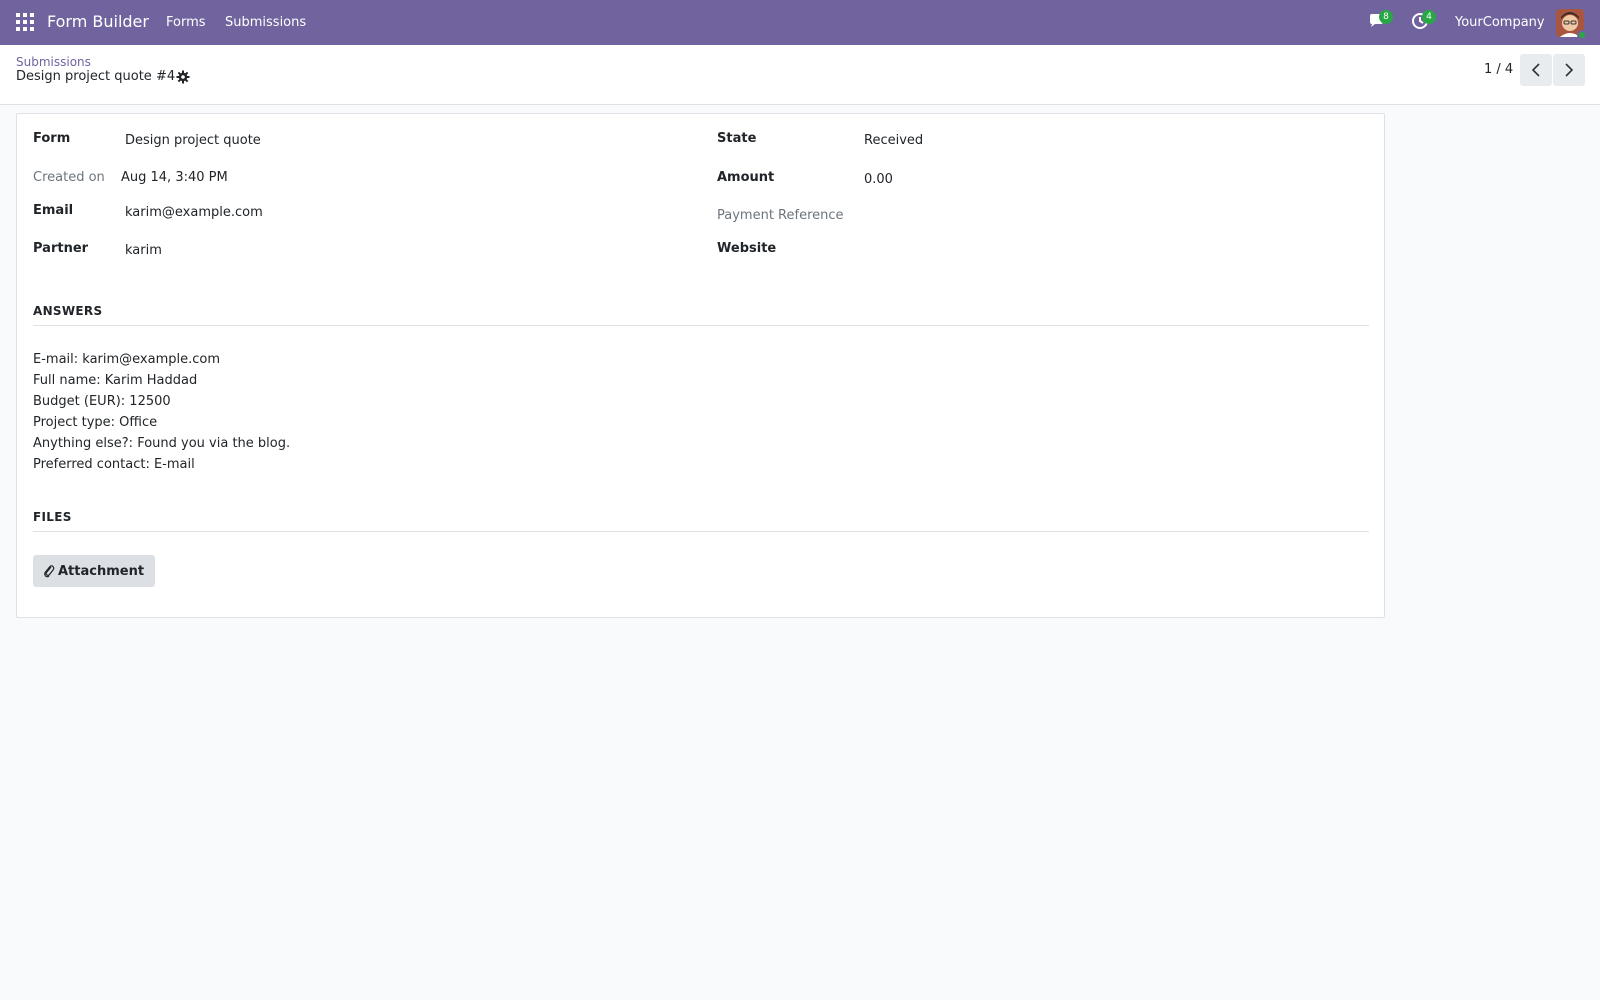 The width and height of the screenshot is (1600, 1000). I want to click on created-on-value: Aug 14, 3:40 PM, so click(174, 177).